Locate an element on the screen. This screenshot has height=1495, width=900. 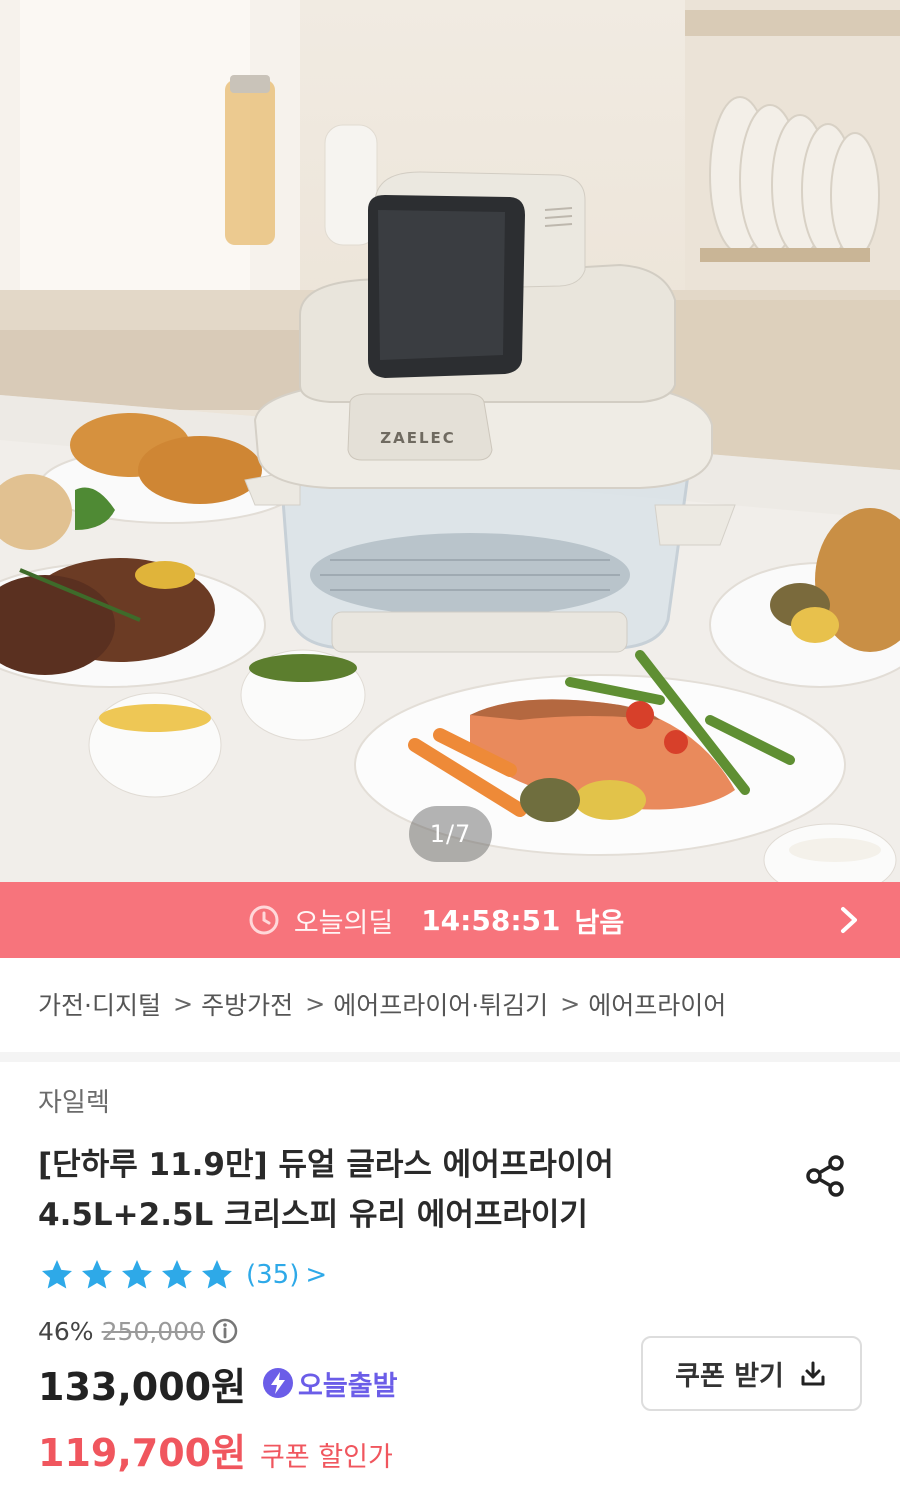
clock-icon is located at coordinates (264, 920).